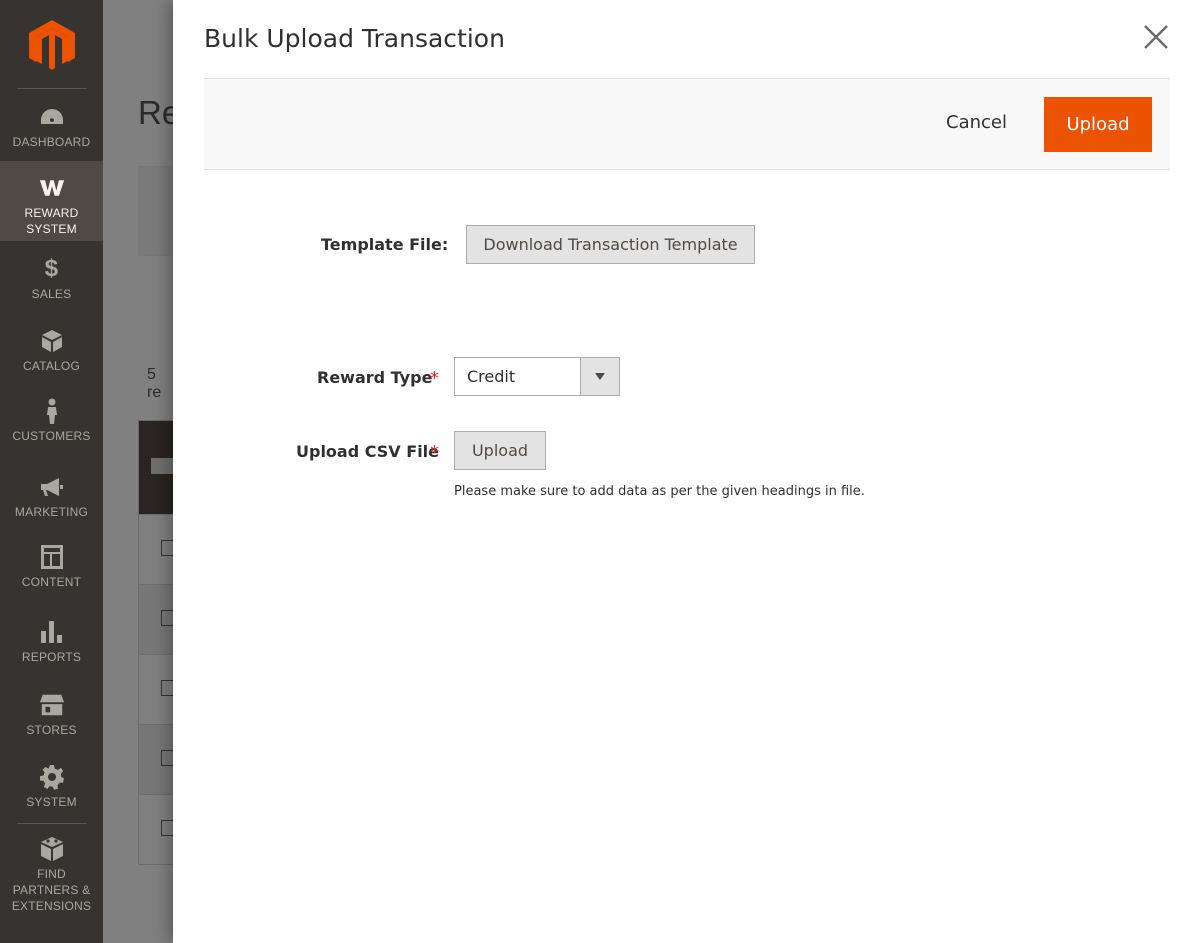 The image size is (1200, 943). I want to click on sidebar-item-marketing: MARKETING, so click(51, 497).